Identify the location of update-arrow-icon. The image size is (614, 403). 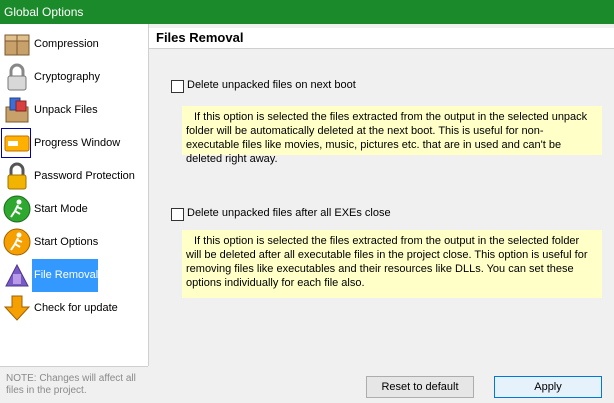
(17, 308).